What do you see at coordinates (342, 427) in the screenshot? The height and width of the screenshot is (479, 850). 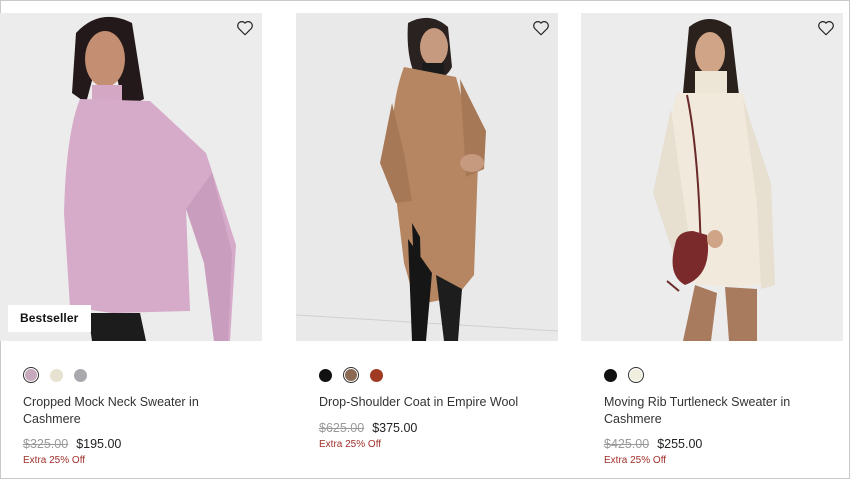 I see `original-price: $625.00` at bounding box center [342, 427].